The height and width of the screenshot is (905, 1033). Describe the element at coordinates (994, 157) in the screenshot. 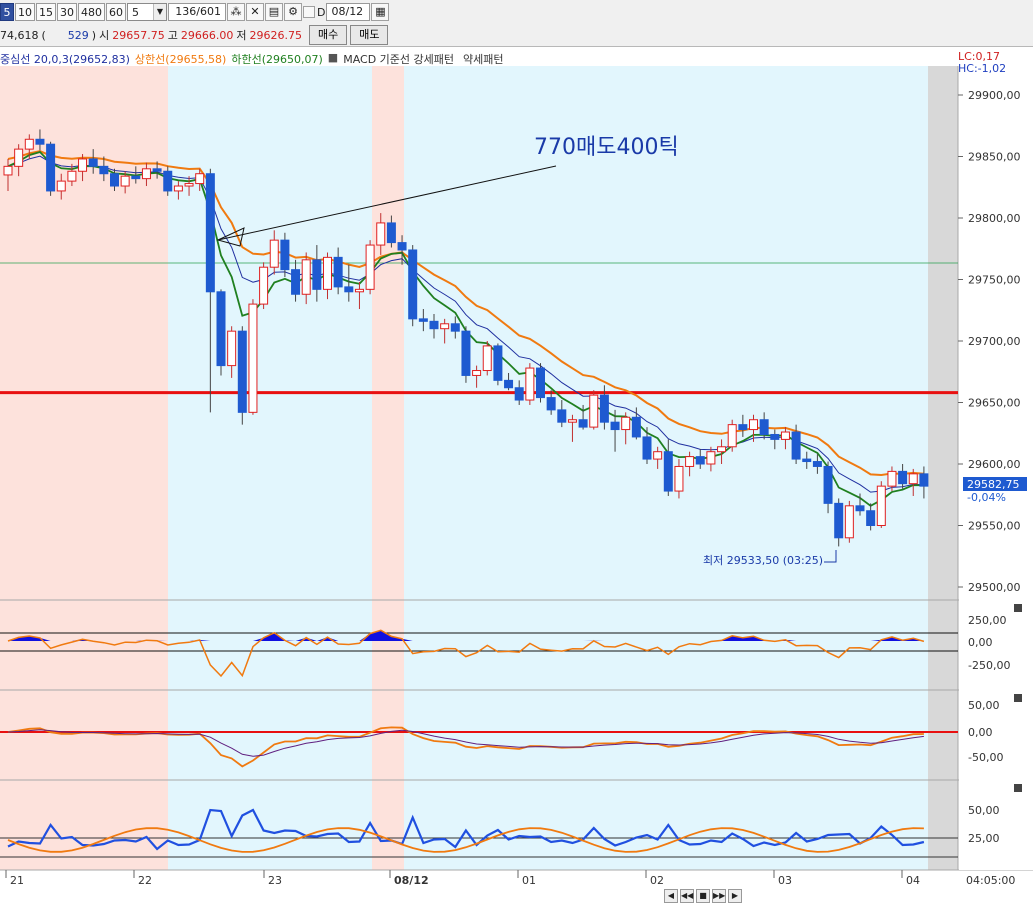

I see `price-tick-label: 29850,00` at that location.